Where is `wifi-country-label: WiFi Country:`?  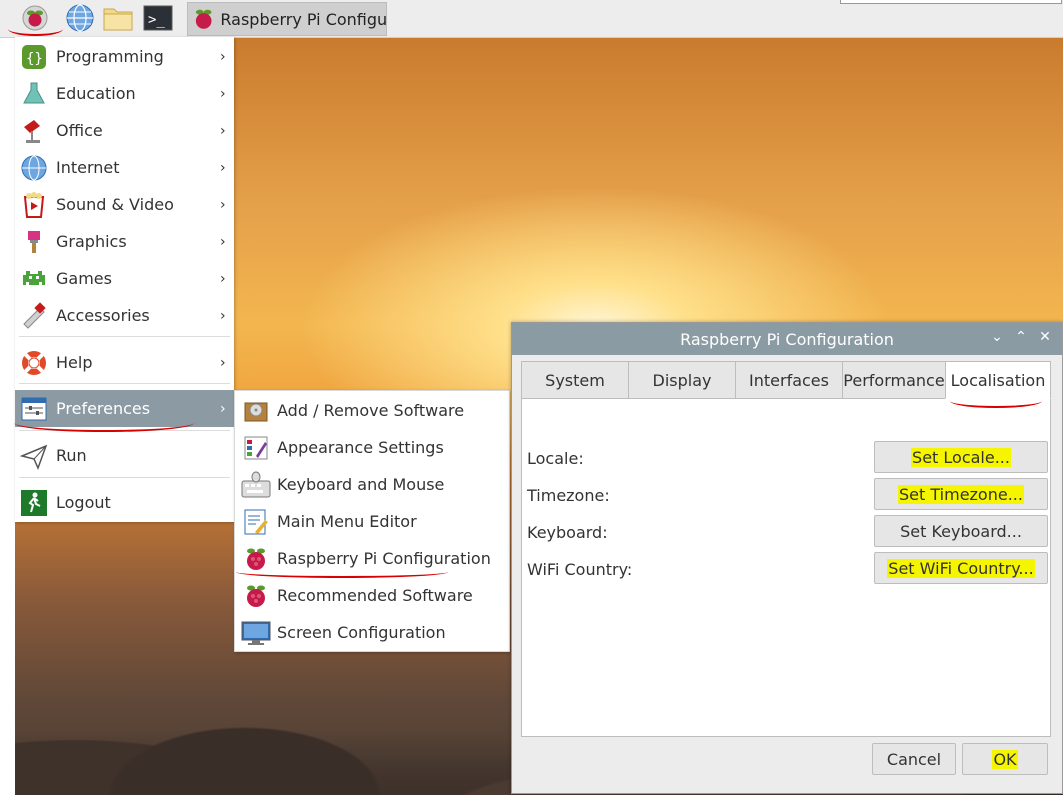 wifi-country-label: WiFi Country: is located at coordinates (580, 569).